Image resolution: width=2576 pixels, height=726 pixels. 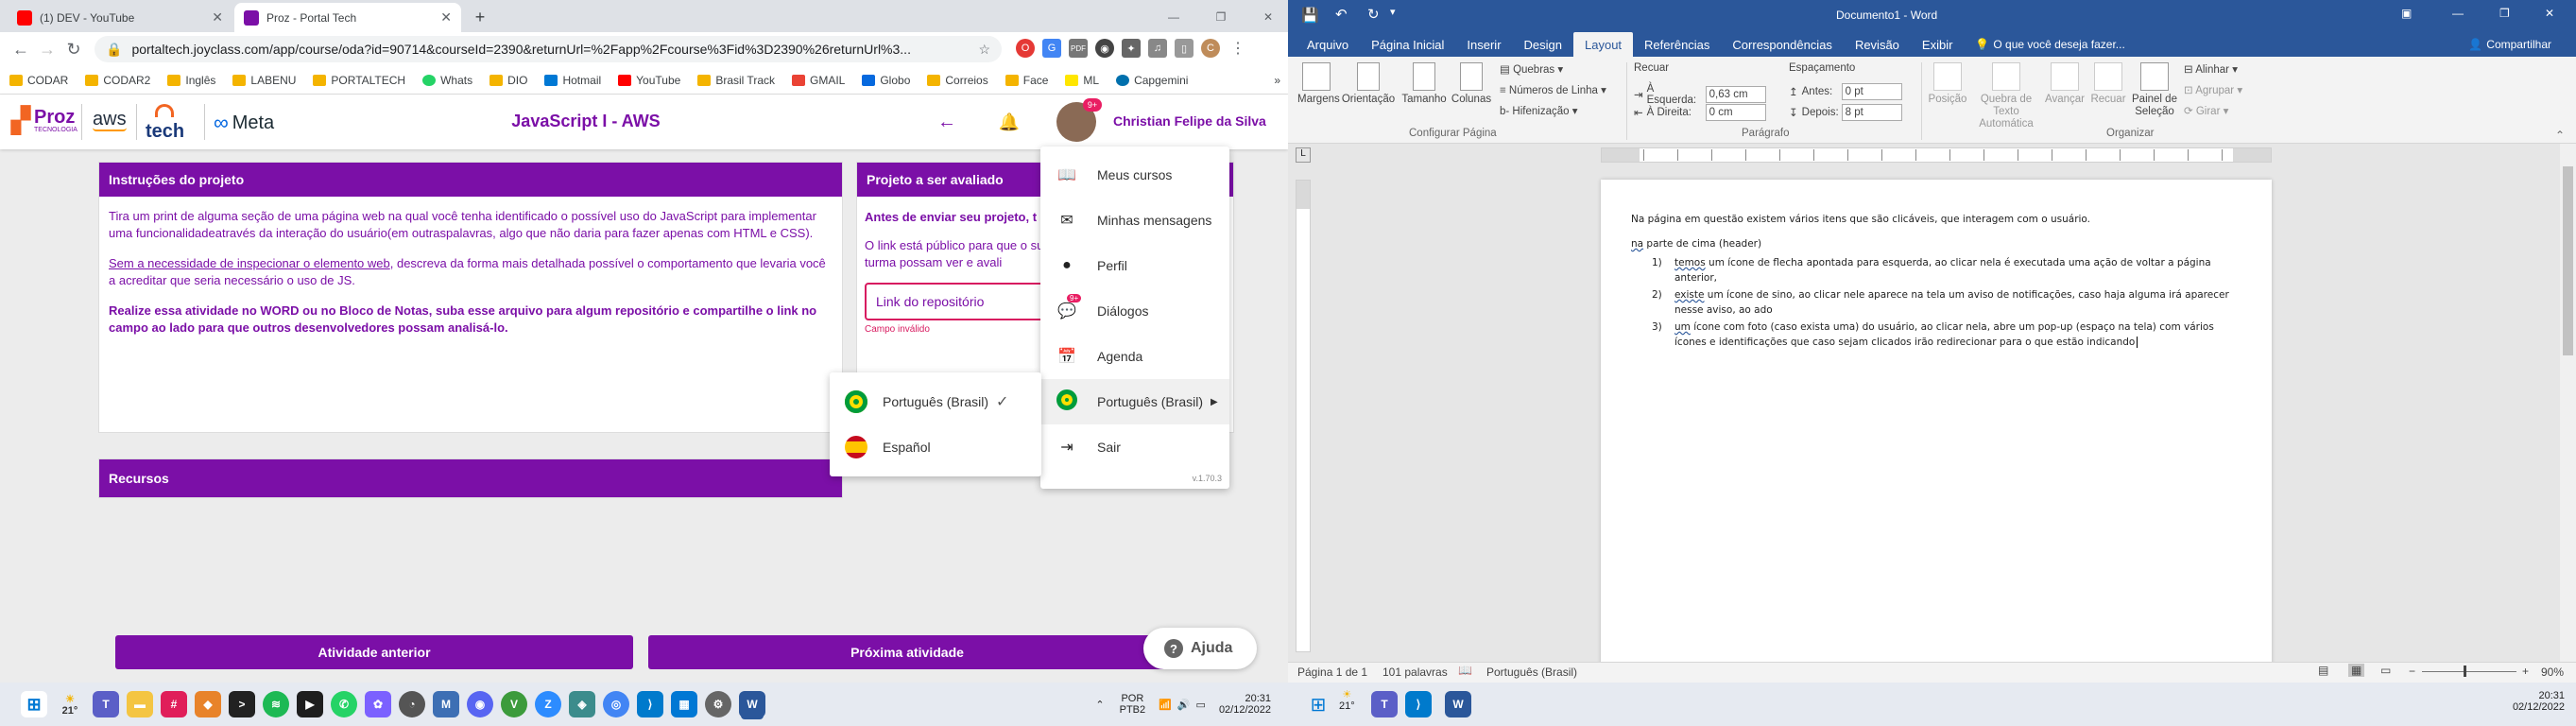 What do you see at coordinates (480, 704) in the screenshot?
I see `discord-icon: ◉` at bounding box center [480, 704].